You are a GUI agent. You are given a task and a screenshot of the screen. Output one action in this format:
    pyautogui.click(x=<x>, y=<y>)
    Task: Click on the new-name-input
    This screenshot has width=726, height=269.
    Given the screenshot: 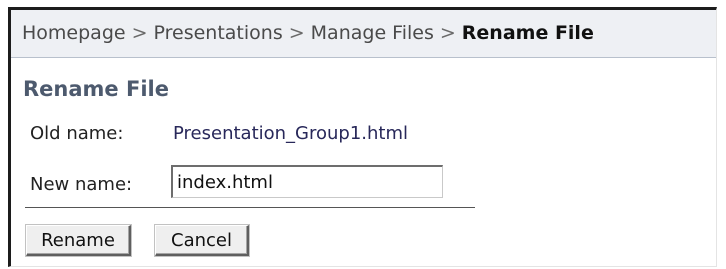 What is the action you would take?
    pyautogui.click(x=307, y=181)
    